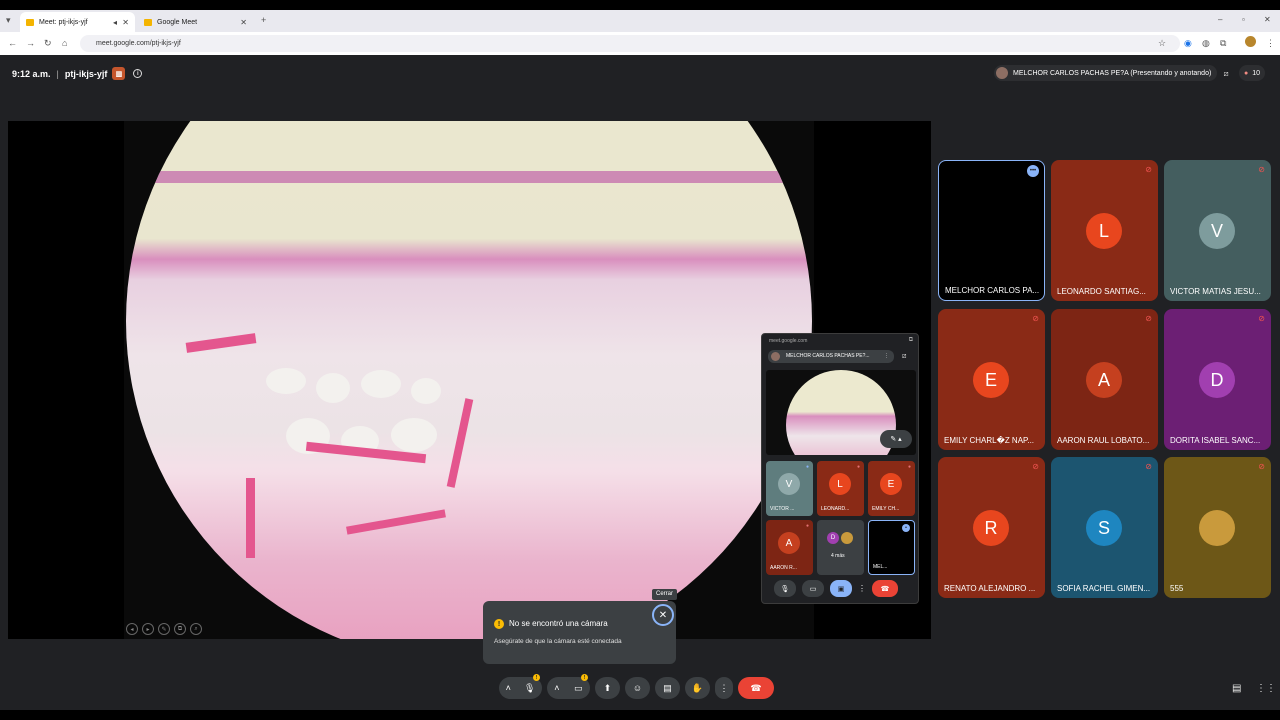 This screenshot has width=1280, height=720. Describe the element at coordinates (1002, 73) in the screenshot. I see `avatar` at that location.